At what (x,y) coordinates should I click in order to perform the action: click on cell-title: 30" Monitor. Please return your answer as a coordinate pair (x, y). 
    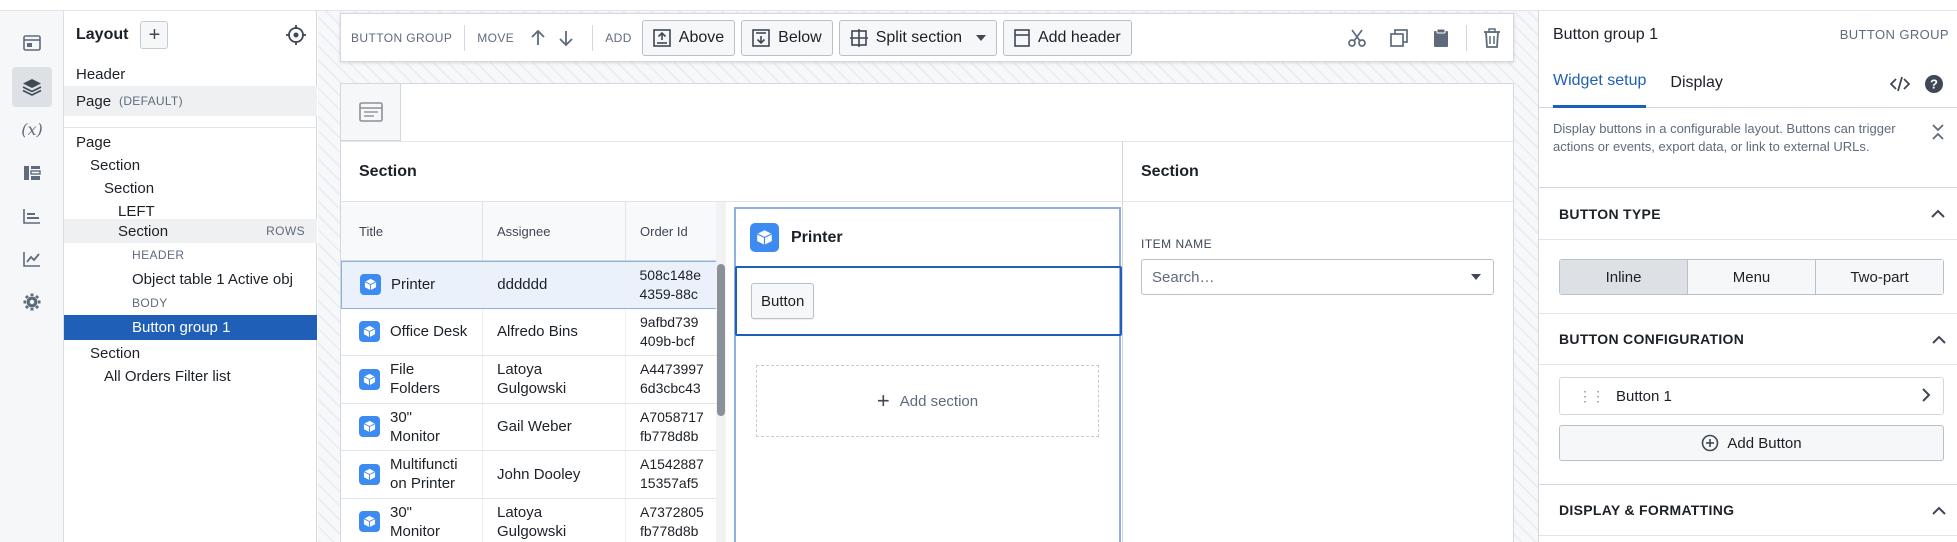
    Looking at the image, I should click on (415, 426).